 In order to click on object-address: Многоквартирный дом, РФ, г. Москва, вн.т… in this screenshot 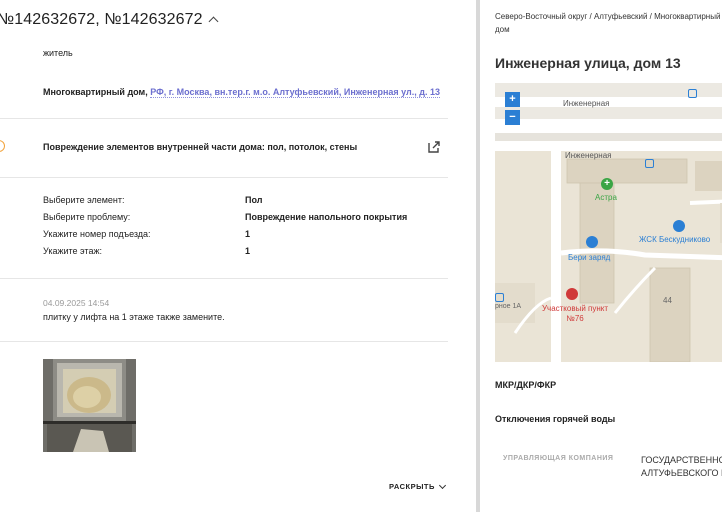, I will do `click(241, 92)`.